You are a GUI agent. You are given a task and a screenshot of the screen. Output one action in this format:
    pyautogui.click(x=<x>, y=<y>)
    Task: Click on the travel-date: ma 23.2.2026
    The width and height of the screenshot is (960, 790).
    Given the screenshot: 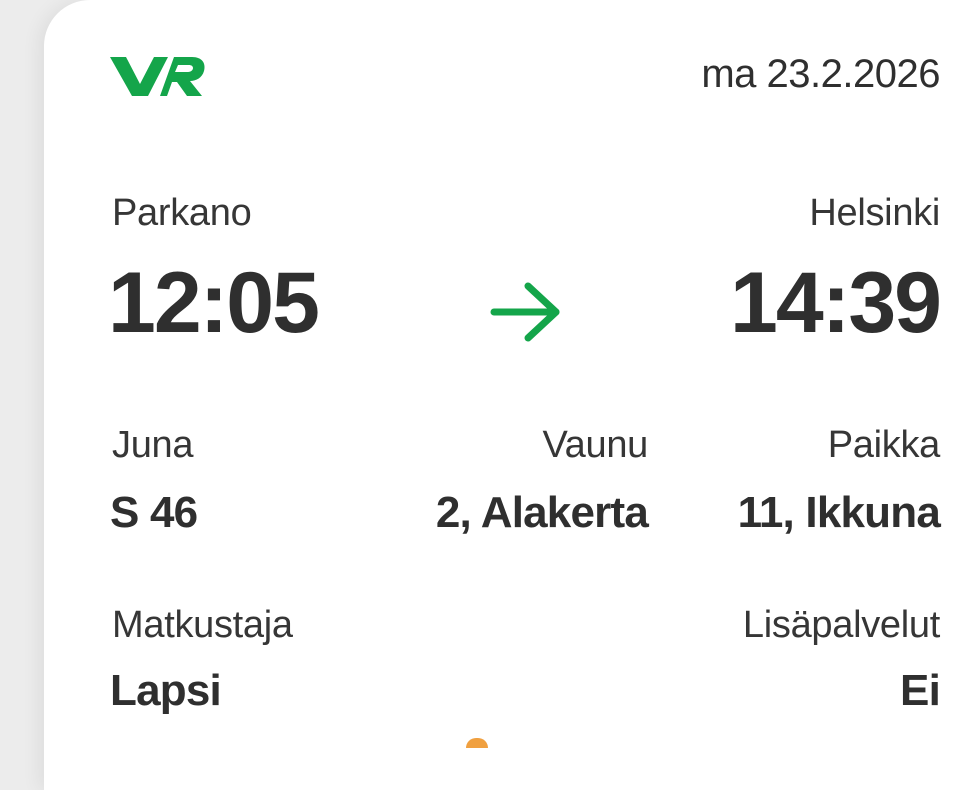 What is the action you would take?
    pyautogui.click(x=820, y=74)
    